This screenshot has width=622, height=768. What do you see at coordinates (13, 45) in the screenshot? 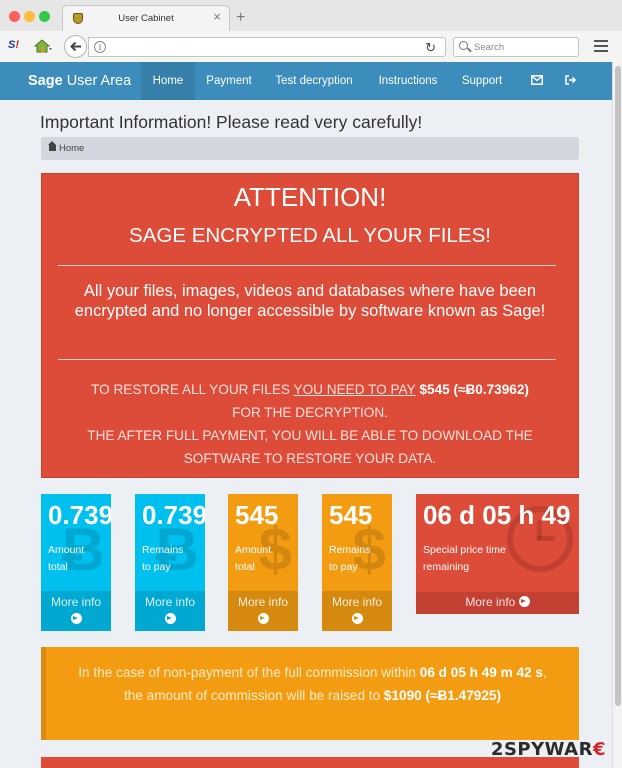
I see `addon-logo-icon: S!` at bounding box center [13, 45].